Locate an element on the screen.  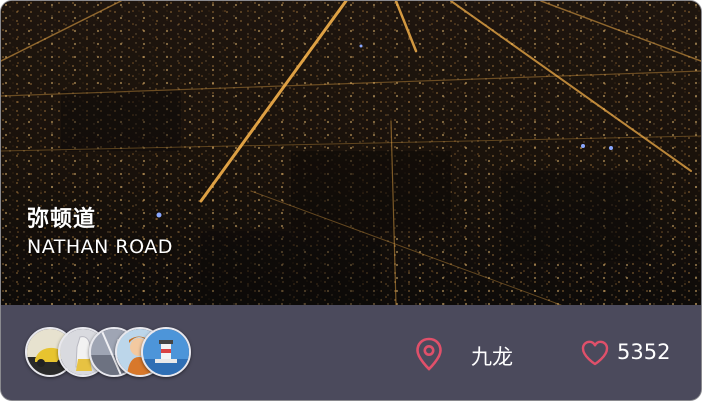
lighthouse-avatar-icon is located at coordinates (166, 352).